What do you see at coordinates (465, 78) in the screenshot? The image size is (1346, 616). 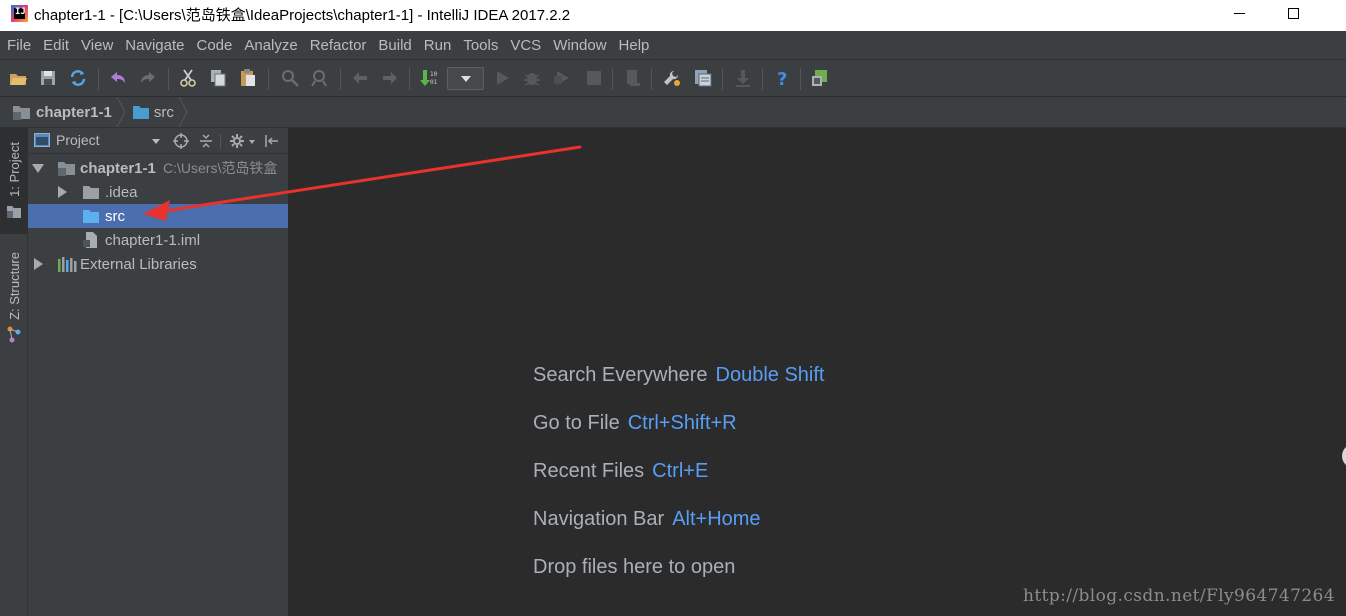 I see `run-config-dropdown` at bounding box center [465, 78].